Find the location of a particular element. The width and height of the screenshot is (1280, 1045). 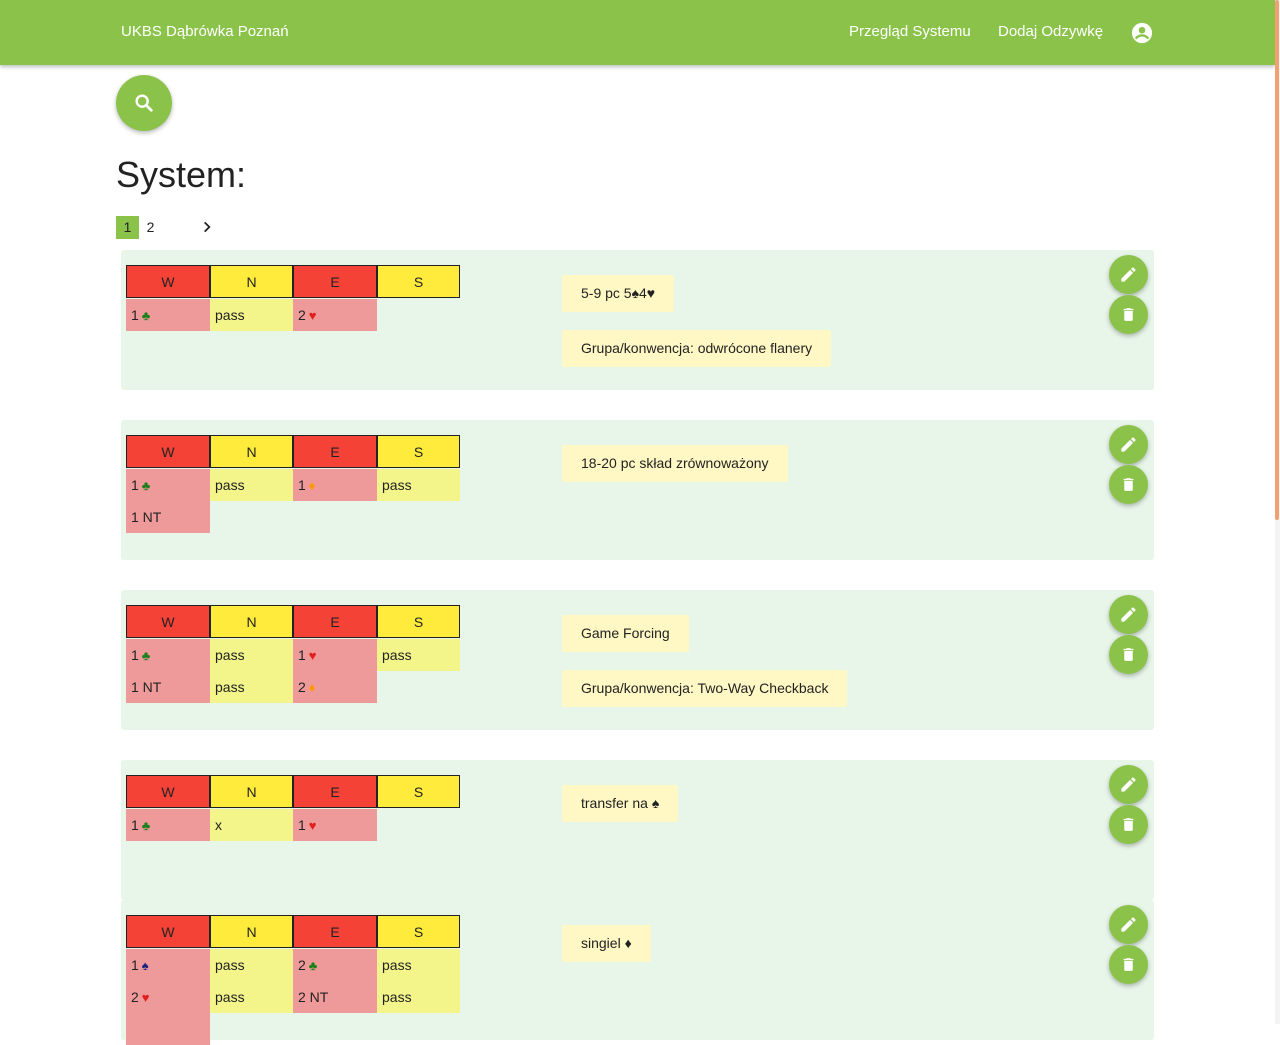

bid-card: W N E S 1 ♠ pass 2 ♣ pass 2 ♥ pass 2 NT pass singiel ♦ is located at coordinates (637, 972).